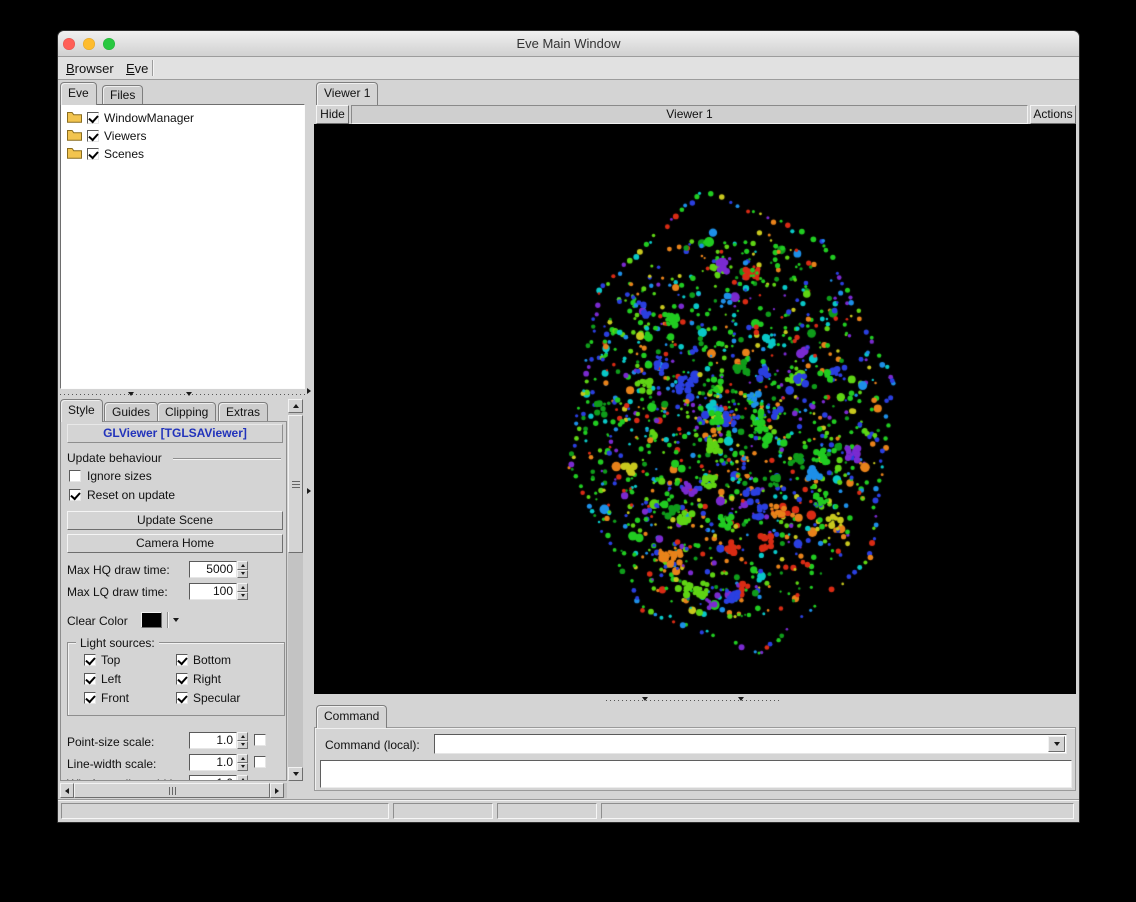  I want to click on light-bottom: Bottom, so click(203, 660).